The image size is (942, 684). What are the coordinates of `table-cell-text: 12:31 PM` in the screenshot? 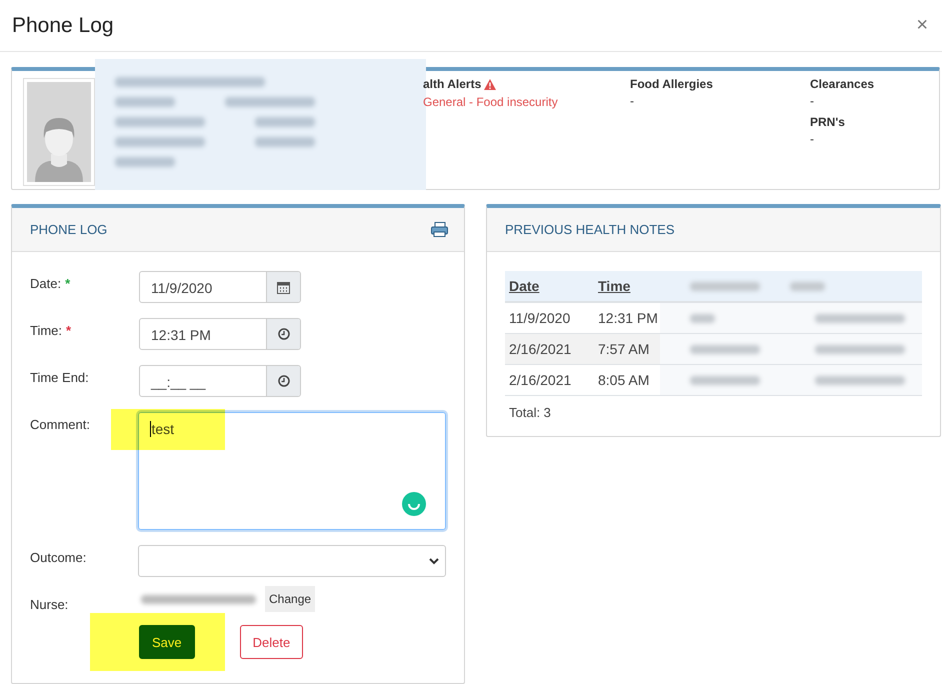 It's located at (628, 318).